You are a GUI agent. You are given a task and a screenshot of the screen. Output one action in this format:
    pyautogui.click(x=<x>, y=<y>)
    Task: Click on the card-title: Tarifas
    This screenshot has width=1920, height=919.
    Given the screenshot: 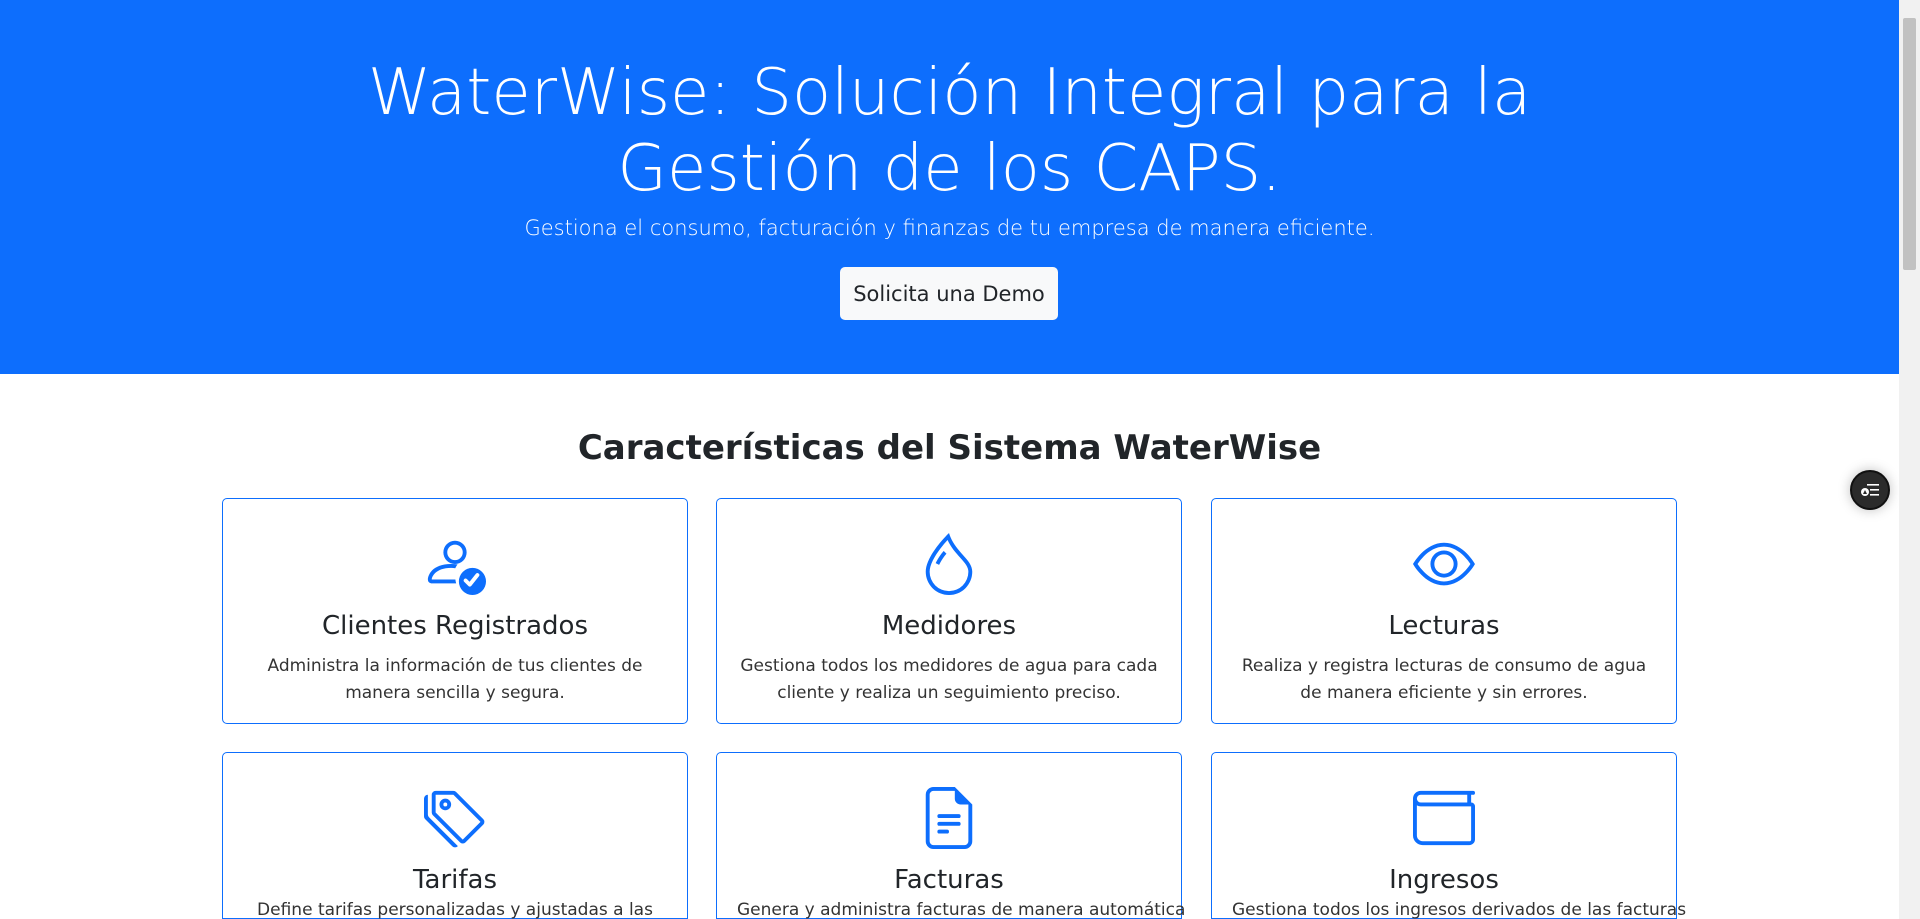 What is the action you would take?
    pyautogui.click(x=455, y=880)
    